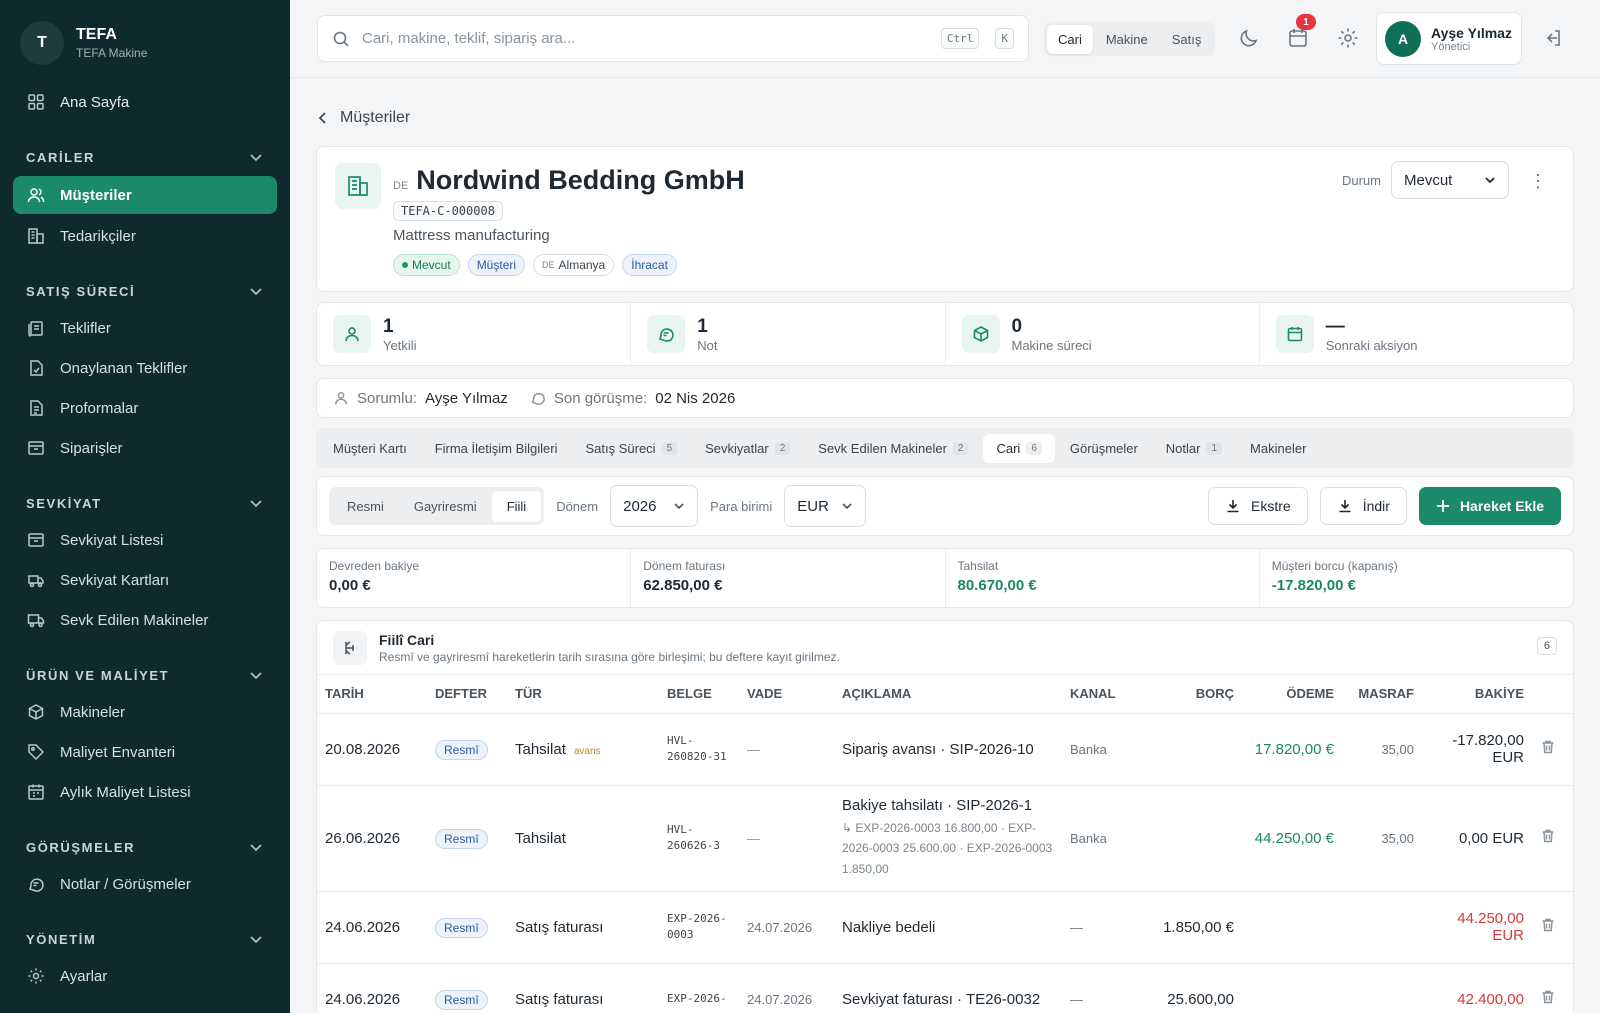 This screenshot has width=1600, height=1013. What do you see at coordinates (516, 506) in the screenshot?
I see `ledger-type-fiili: Fiili` at bounding box center [516, 506].